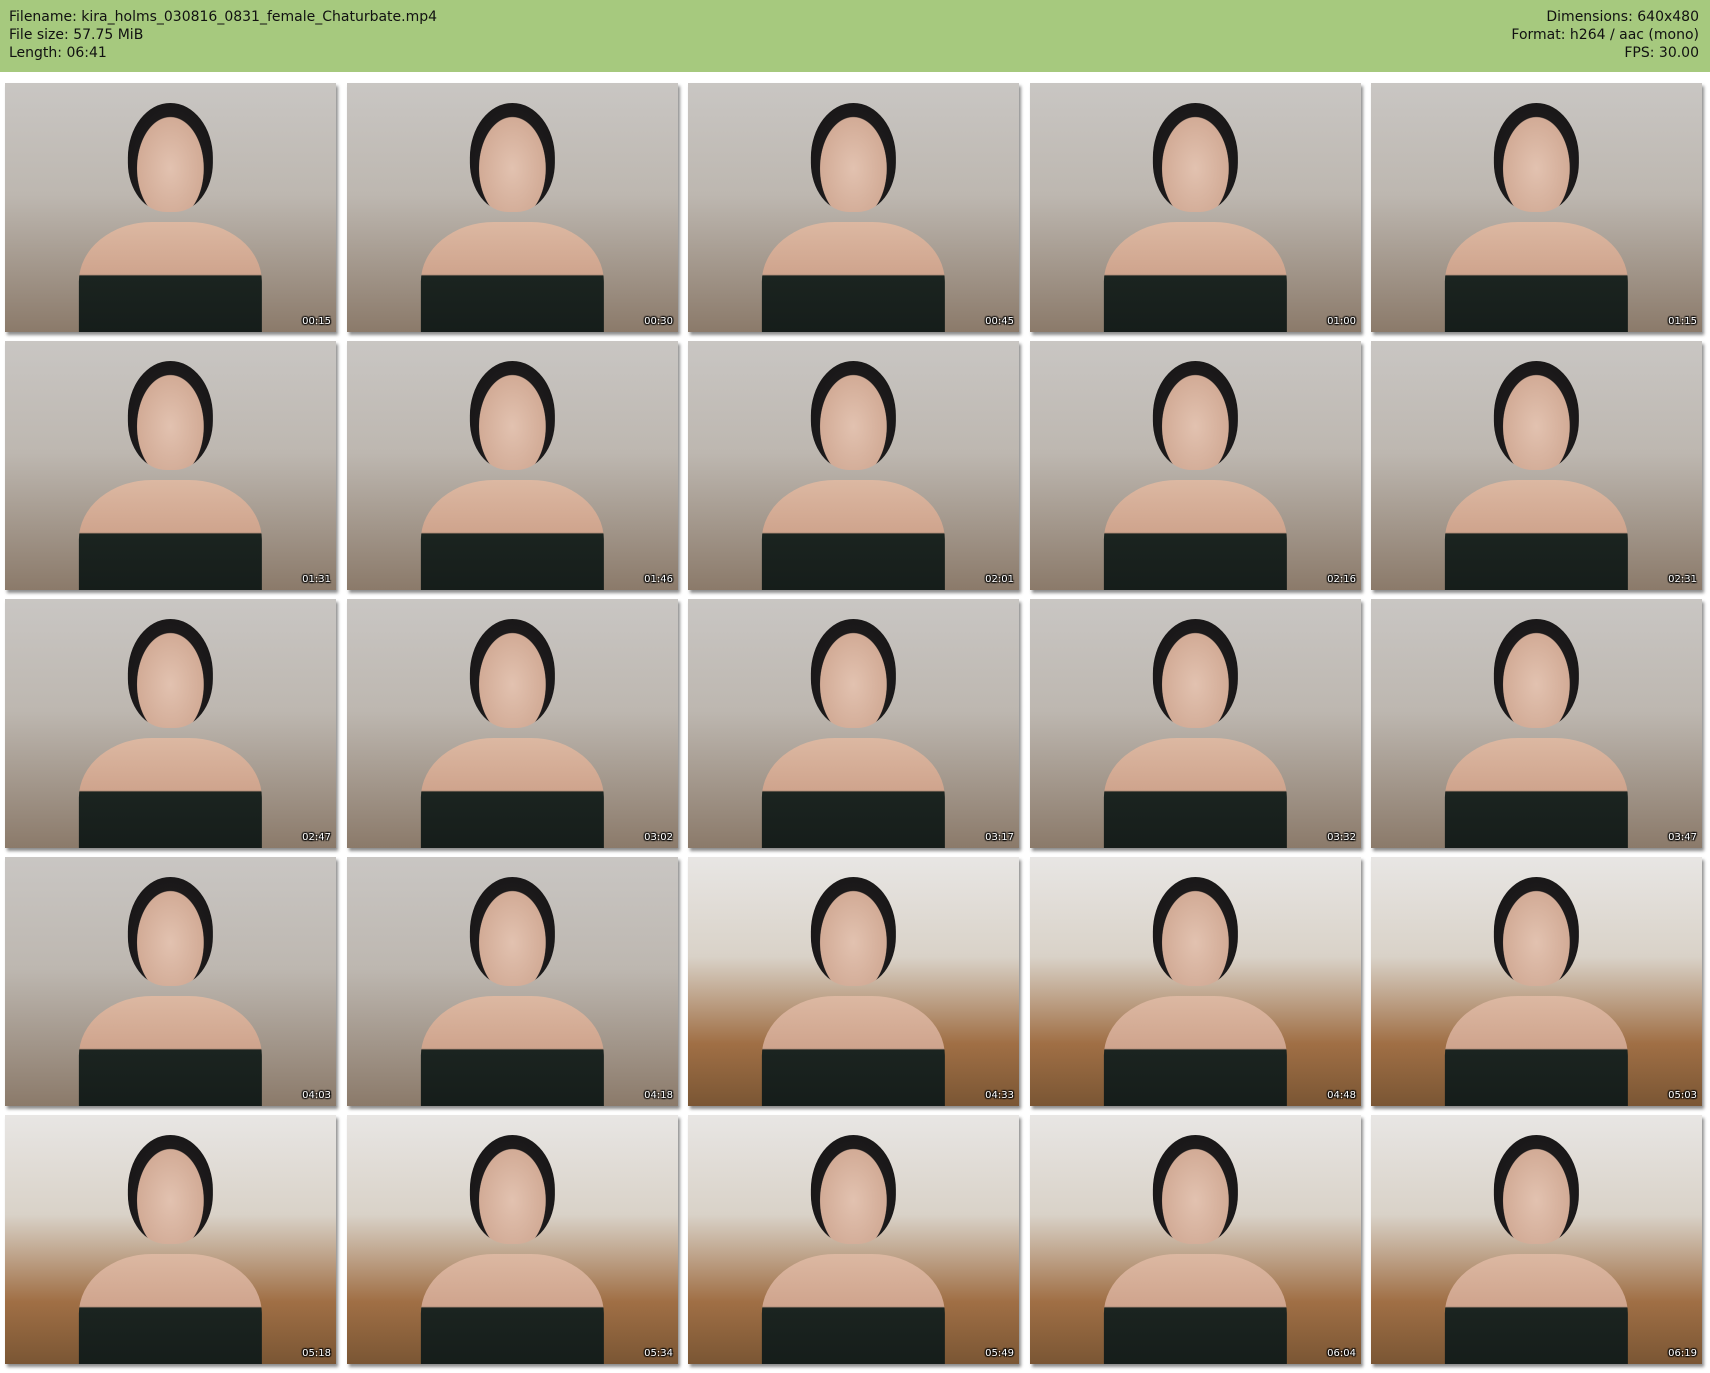  I want to click on thumbnail-timestamp: 01:31, so click(316, 579).